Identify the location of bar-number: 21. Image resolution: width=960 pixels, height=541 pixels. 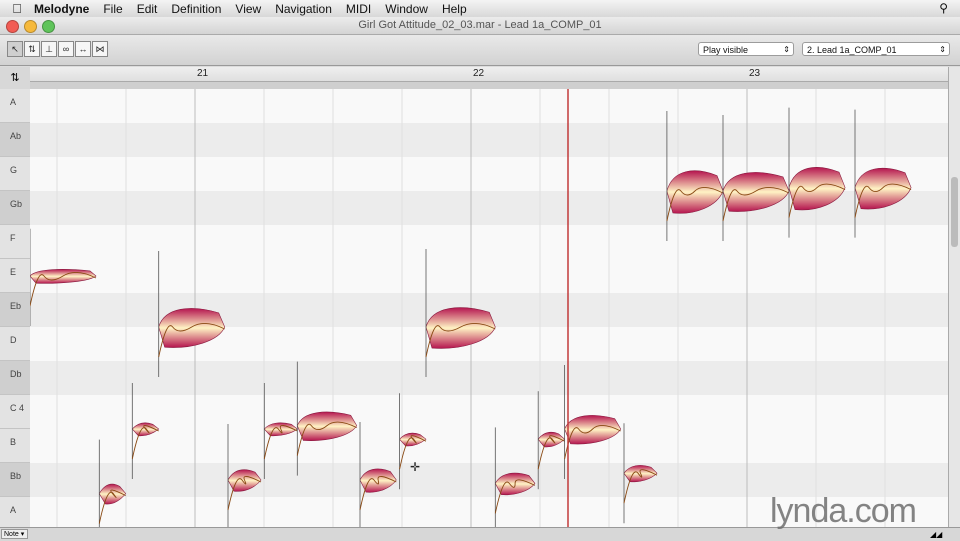
(203, 73).